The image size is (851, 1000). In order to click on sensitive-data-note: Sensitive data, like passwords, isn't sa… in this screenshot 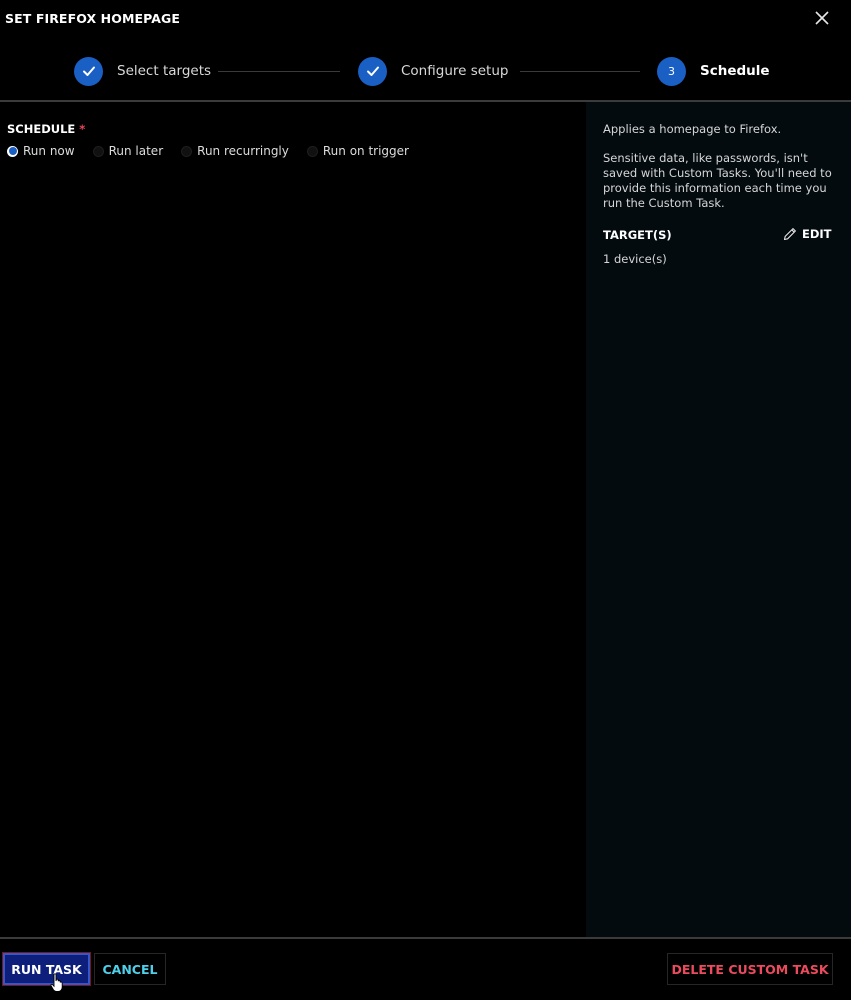, I will do `click(717, 180)`.